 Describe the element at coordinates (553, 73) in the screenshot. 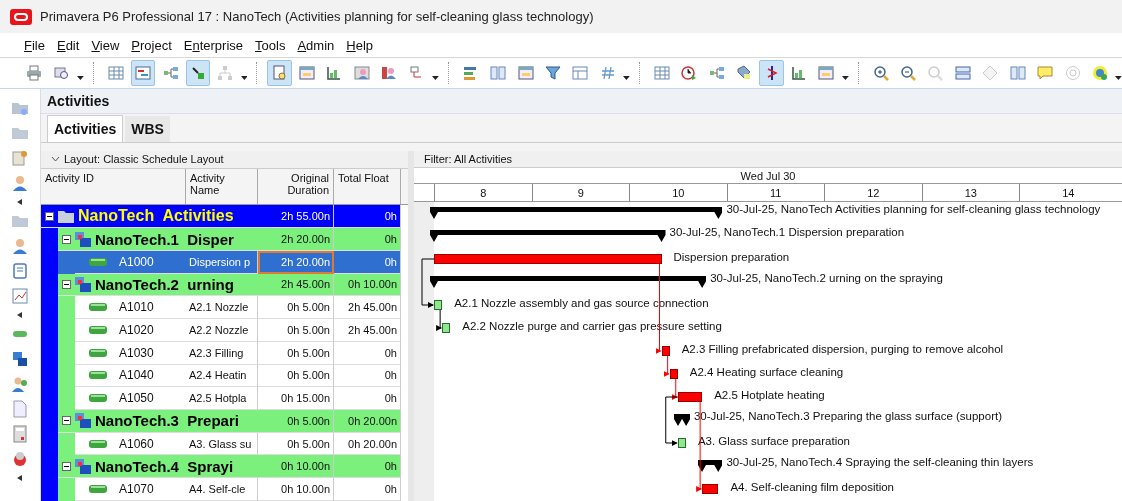

I see `filter-icon` at that location.